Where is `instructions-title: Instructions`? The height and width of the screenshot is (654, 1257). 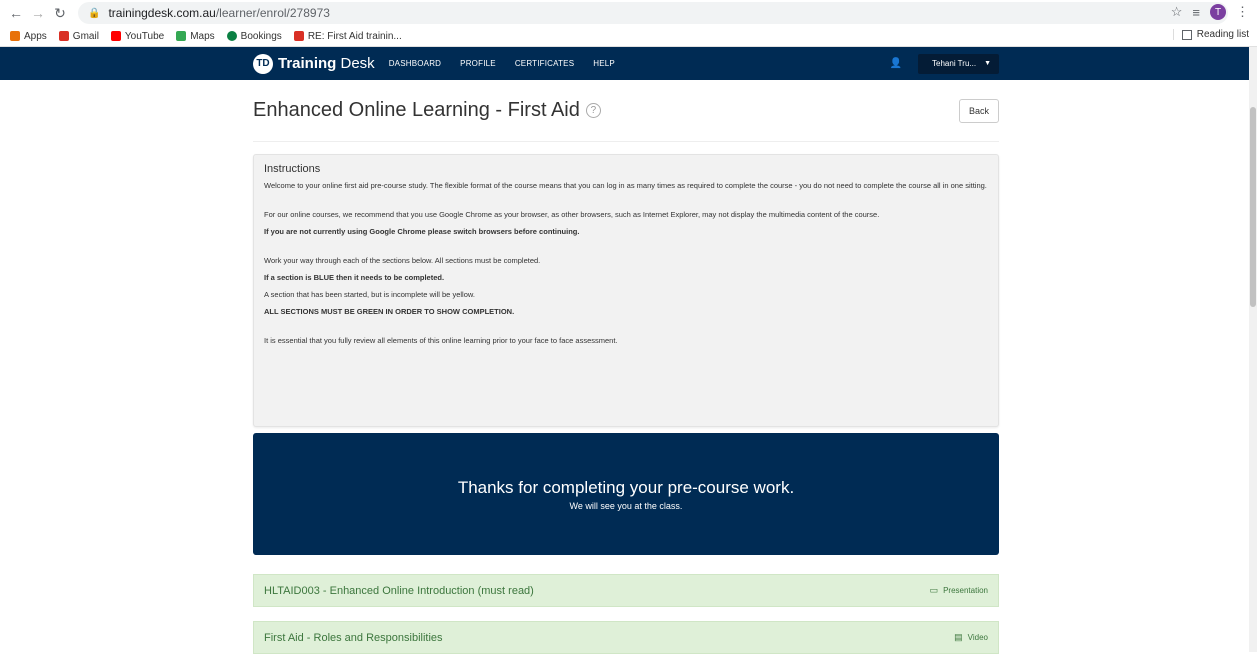
instructions-title: Instructions is located at coordinates (292, 169).